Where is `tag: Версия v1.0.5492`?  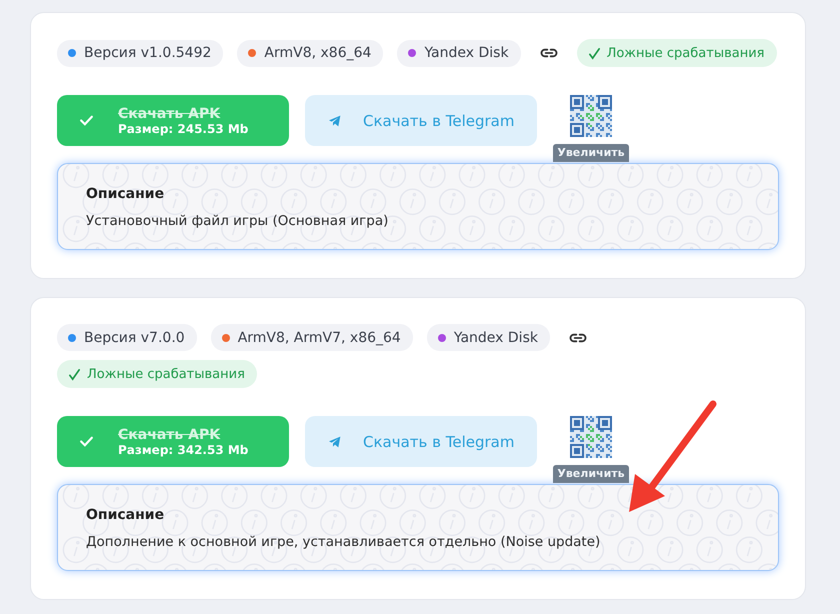
tag: Версия v1.0.5492 is located at coordinates (140, 53).